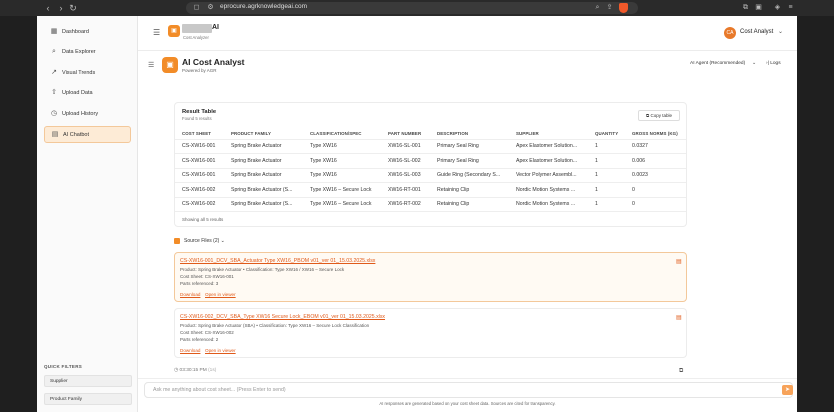 Image resolution: width=834 pixels, height=412 pixels. Describe the element at coordinates (80, 114) in the screenshot. I see `sidebar-item-label: Upload History` at that location.